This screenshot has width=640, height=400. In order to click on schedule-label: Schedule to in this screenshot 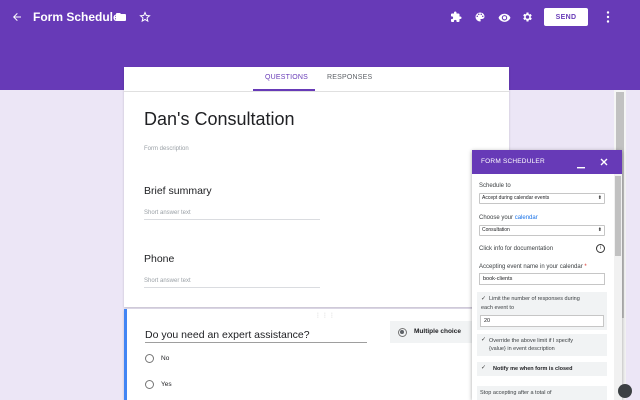, I will do `click(495, 186)`.